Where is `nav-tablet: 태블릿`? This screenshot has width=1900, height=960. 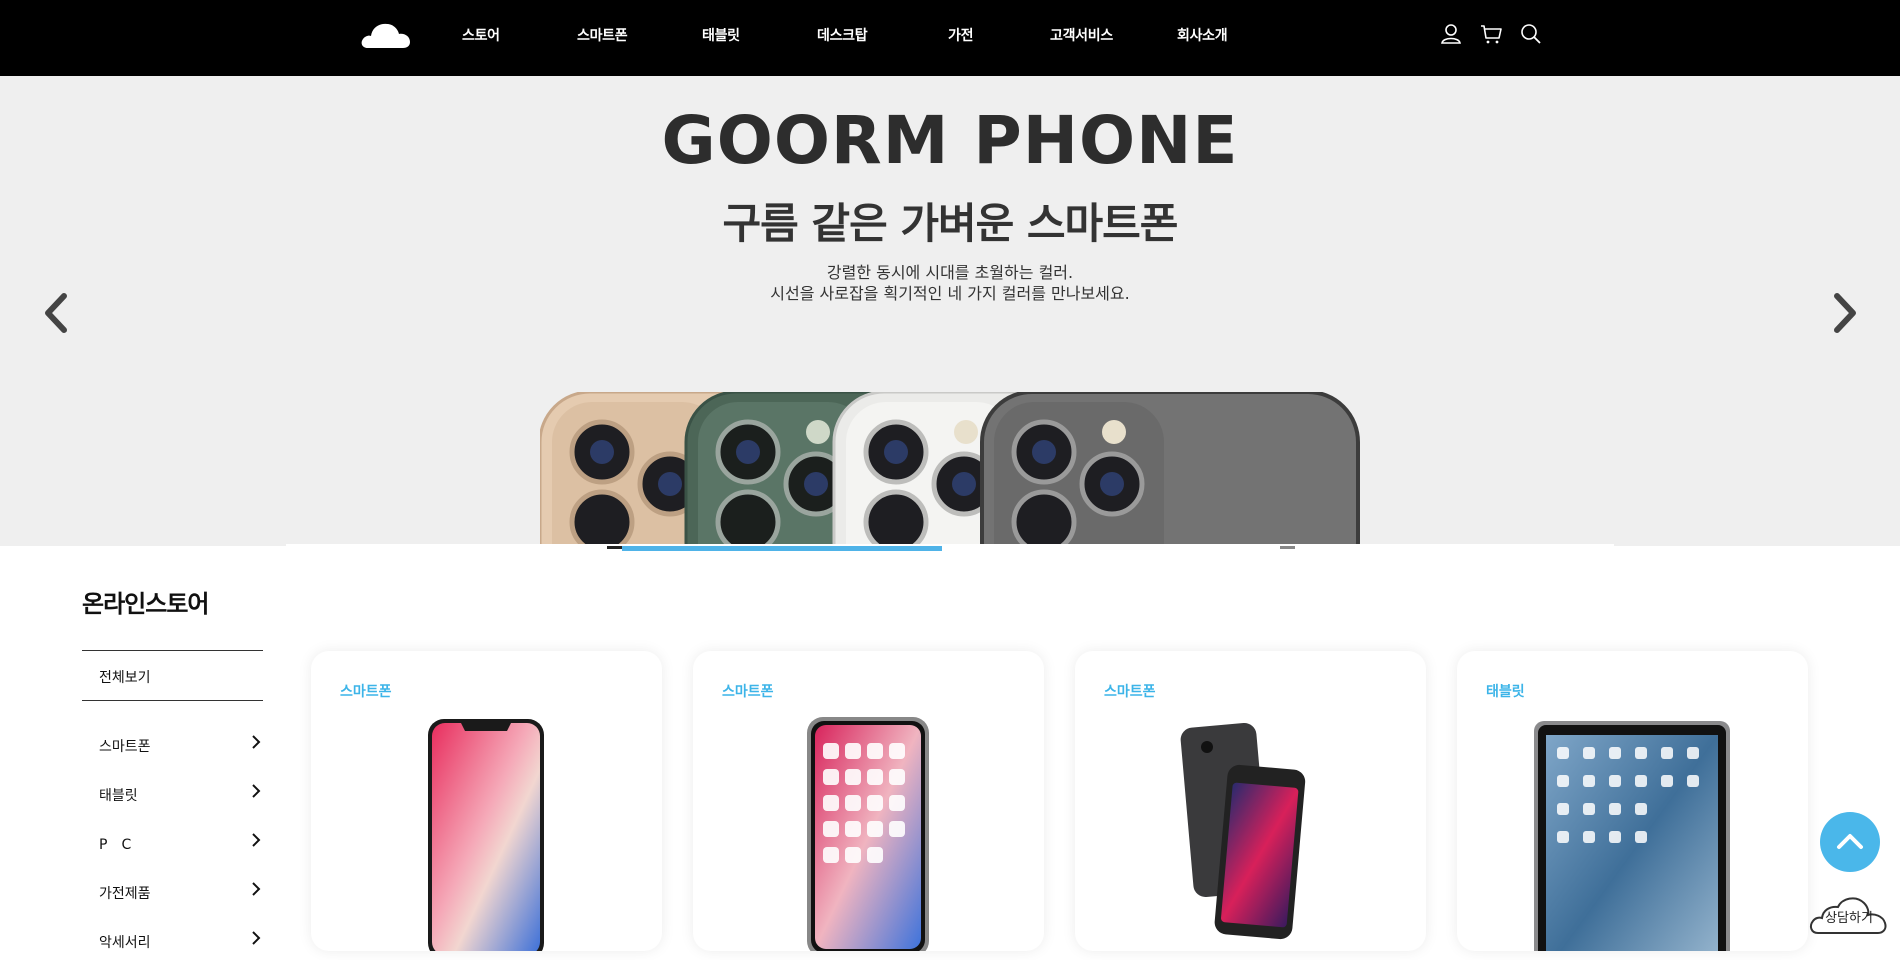 nav-tablet: 태블릿 is located at coordinates (721, 35).